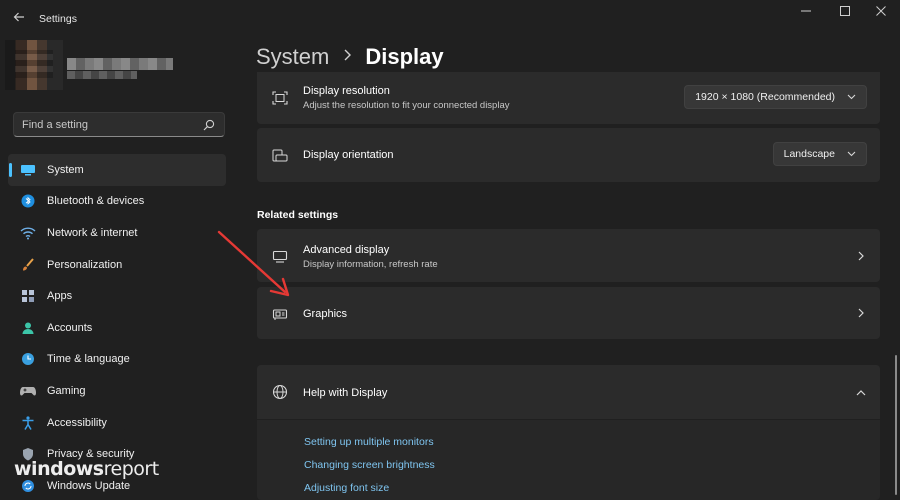 The width and height of the screenshot is (900, 500). I want to click on sidebar-item-system: System, so click(117, 170).